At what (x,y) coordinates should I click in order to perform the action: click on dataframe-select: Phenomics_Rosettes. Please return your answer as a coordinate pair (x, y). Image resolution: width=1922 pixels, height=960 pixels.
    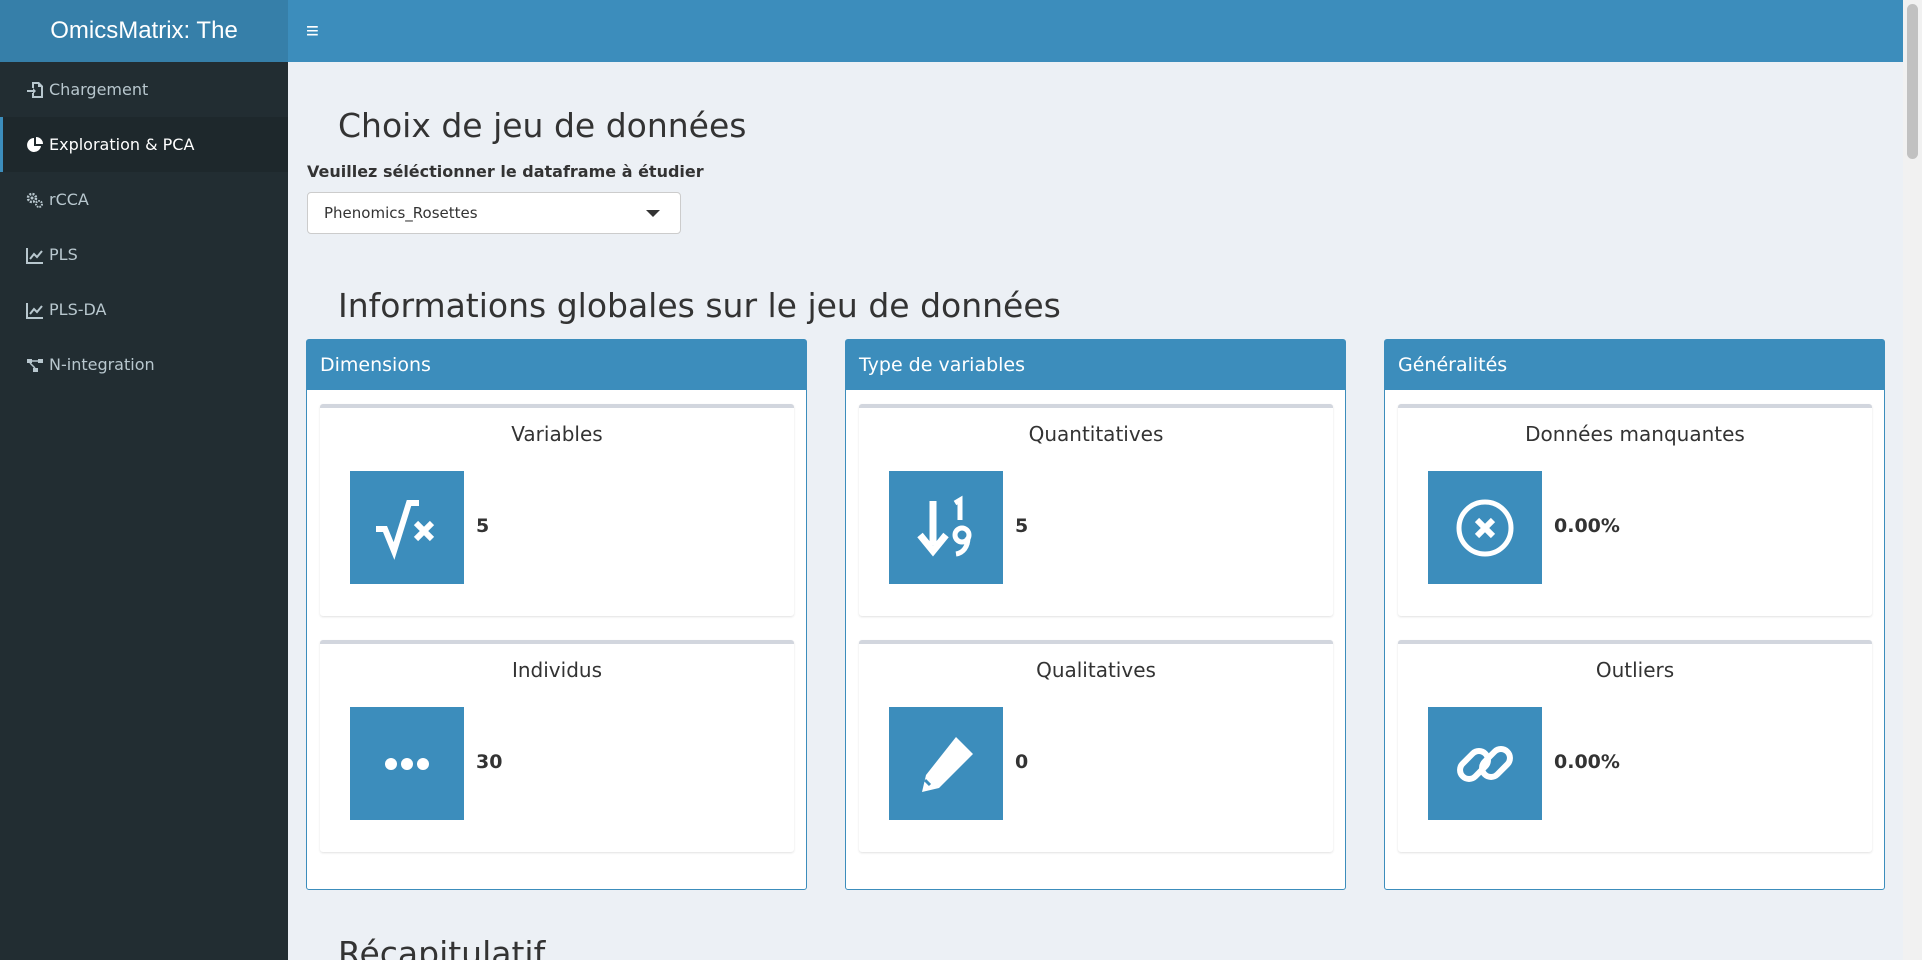
    Looking at the image, I should click on (494, 213).